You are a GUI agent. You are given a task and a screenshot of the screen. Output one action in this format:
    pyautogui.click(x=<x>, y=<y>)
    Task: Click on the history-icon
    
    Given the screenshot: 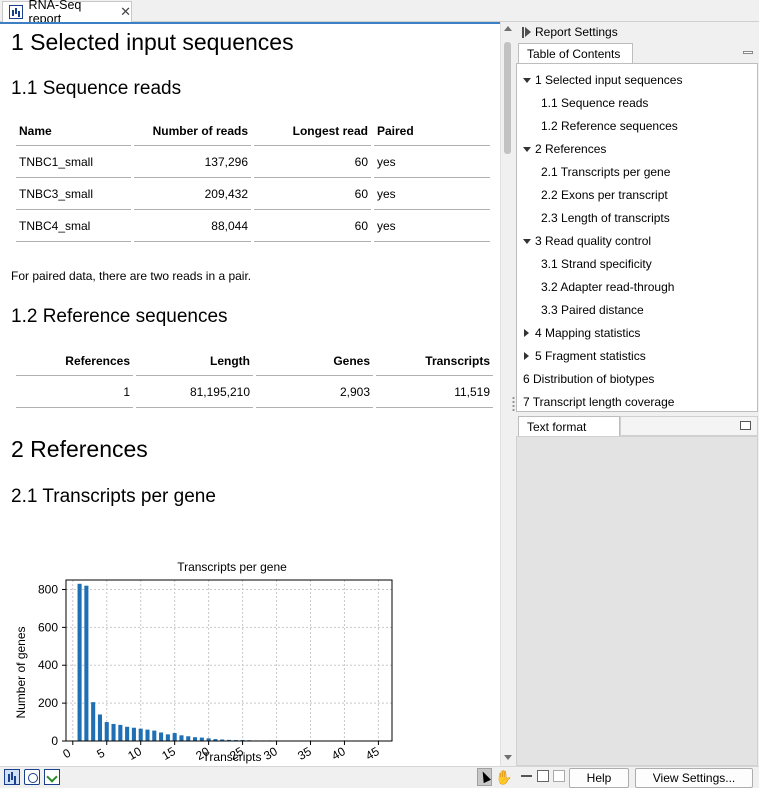 What is the action you would take?
    pyautogui.click(x=52, y=777)
    